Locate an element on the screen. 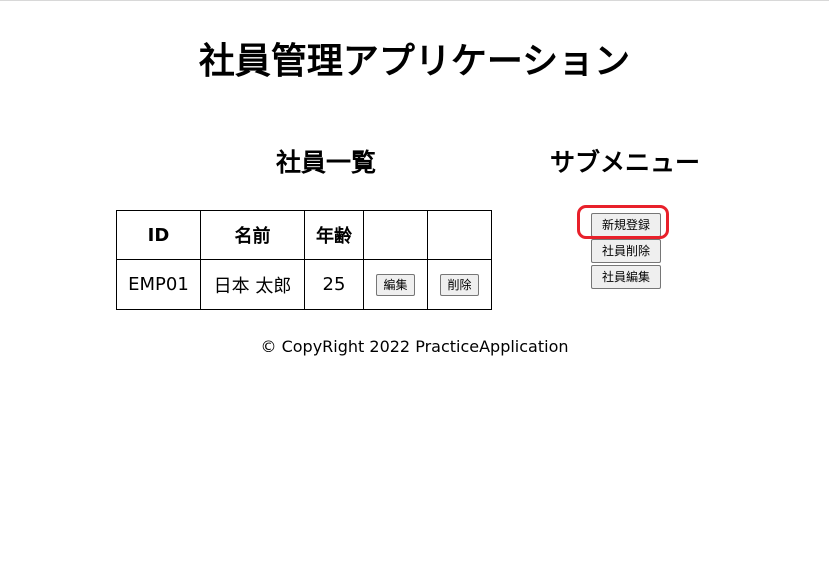 The image size is (829, 567). table-row: EMP01 日本 太郎 25 編集 削除 is located at coordinates (304, 284).